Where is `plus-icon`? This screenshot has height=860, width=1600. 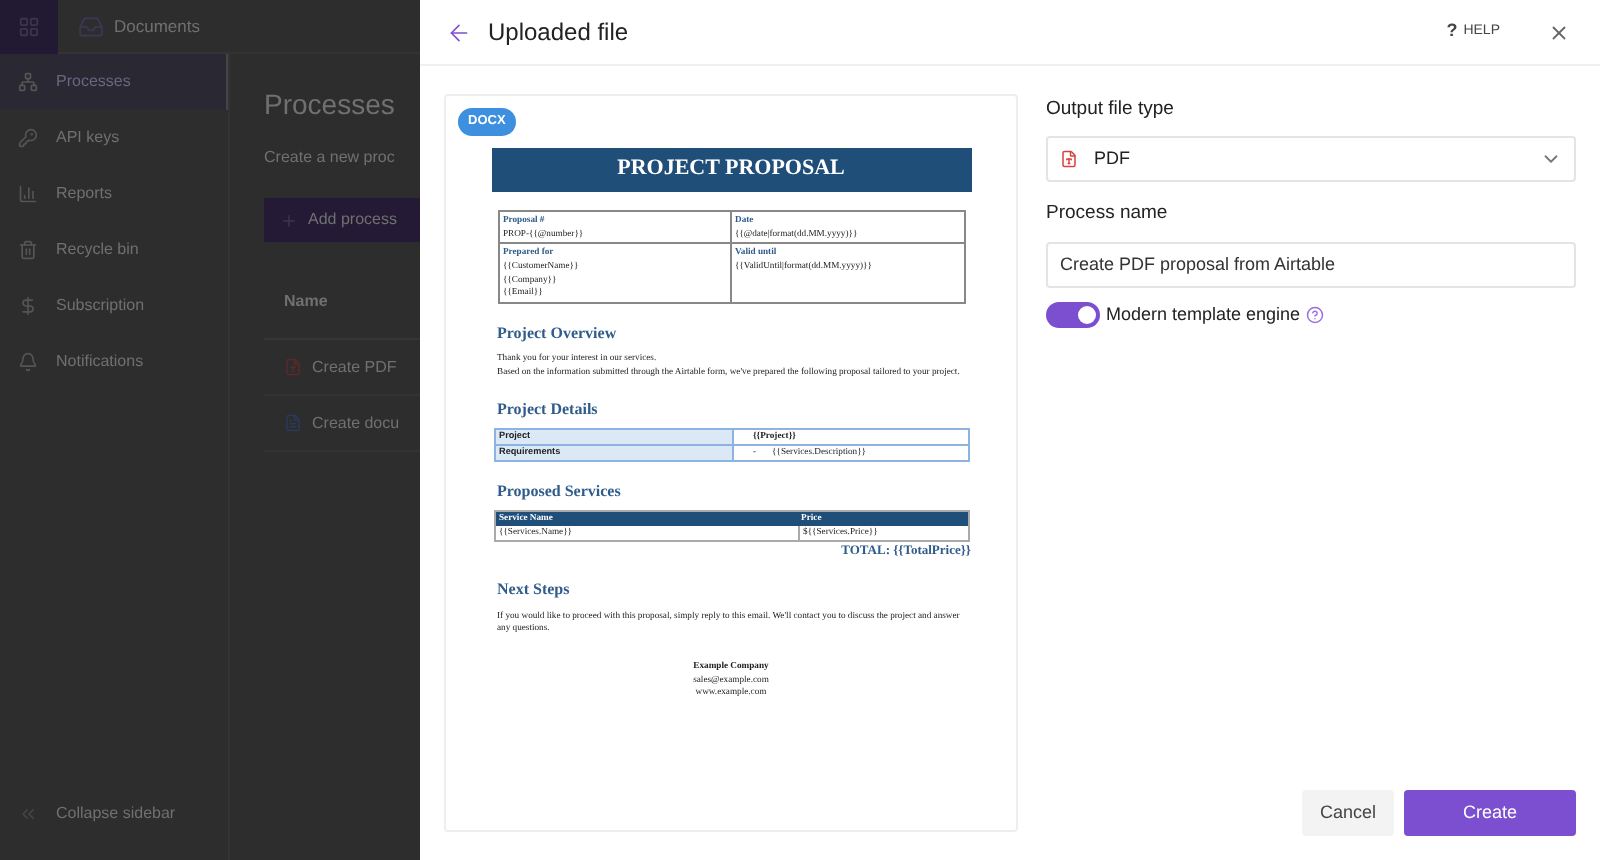
plus-icon is located at coordinates (289, 220).